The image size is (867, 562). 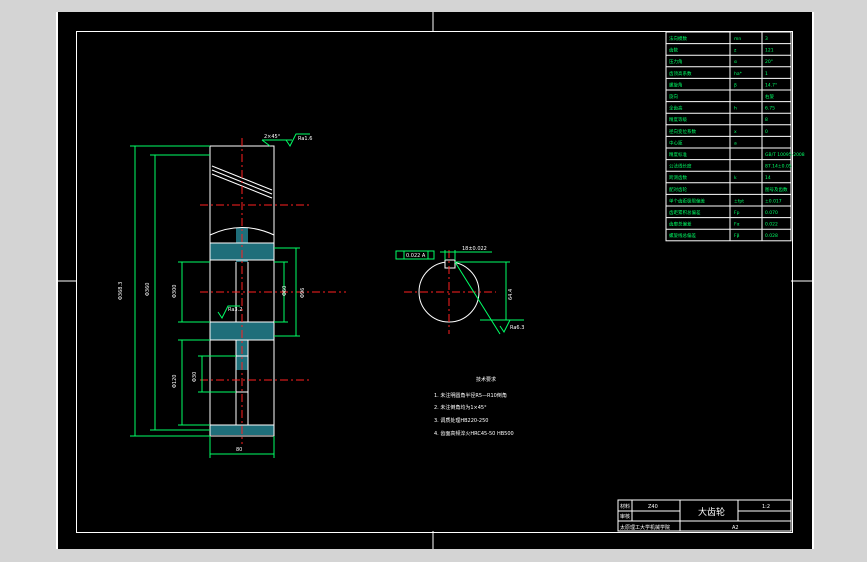 What do you see at coordinates (770, 109) in the screenshot?
I see `param-value: 6.75` at bounding box center [770, 109].